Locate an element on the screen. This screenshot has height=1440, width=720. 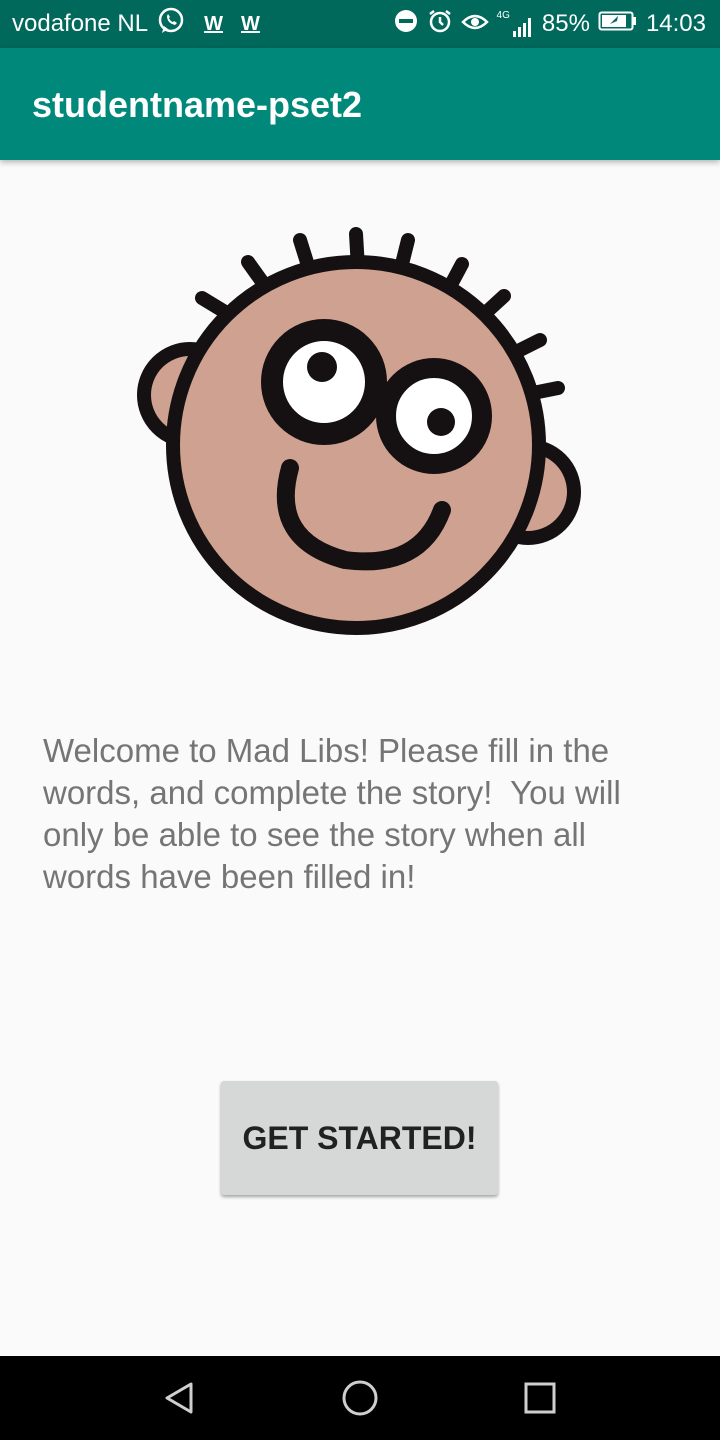
clock: 14:03 is located at coordinates (675, 23).